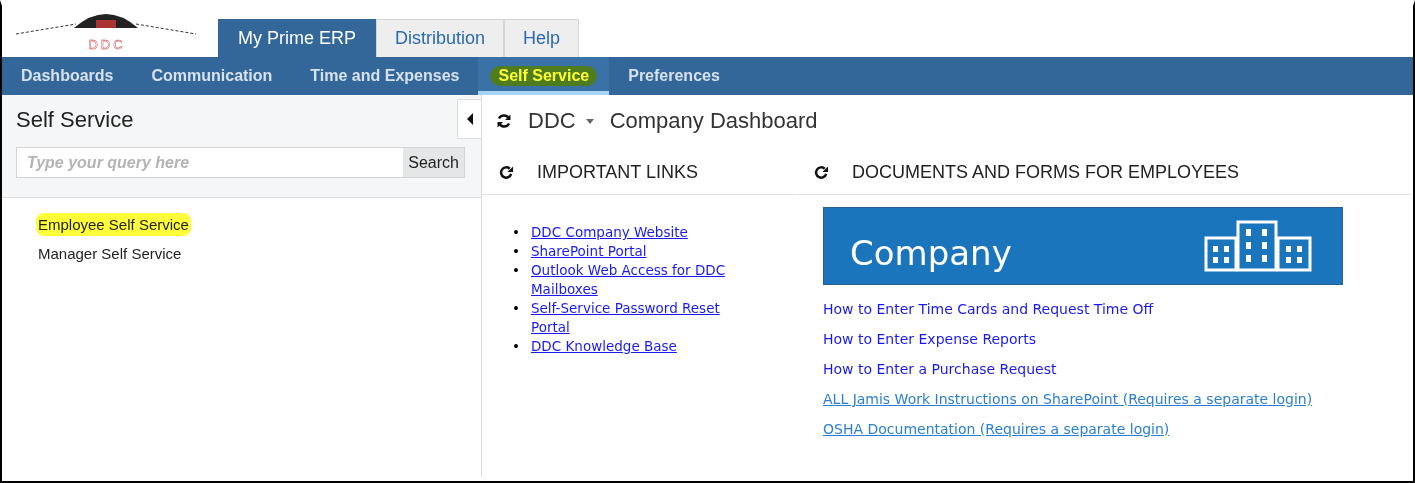  What do you see at coordinates (385, 76) in the screenshot?
I see `nav-item: Time and Expenses` at bounding box center [385, 76].